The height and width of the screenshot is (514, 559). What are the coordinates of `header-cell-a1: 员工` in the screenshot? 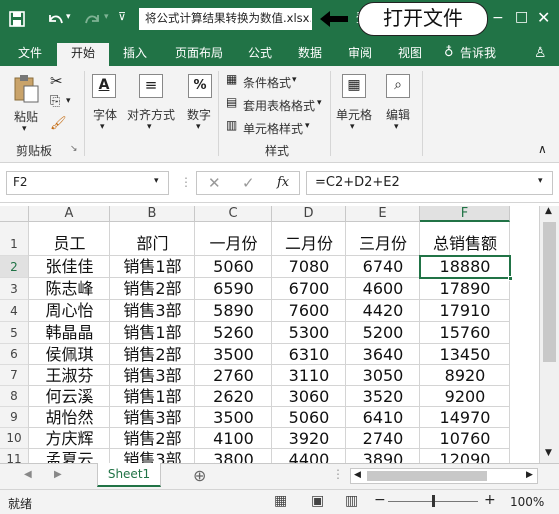 It's located at (69, 239).